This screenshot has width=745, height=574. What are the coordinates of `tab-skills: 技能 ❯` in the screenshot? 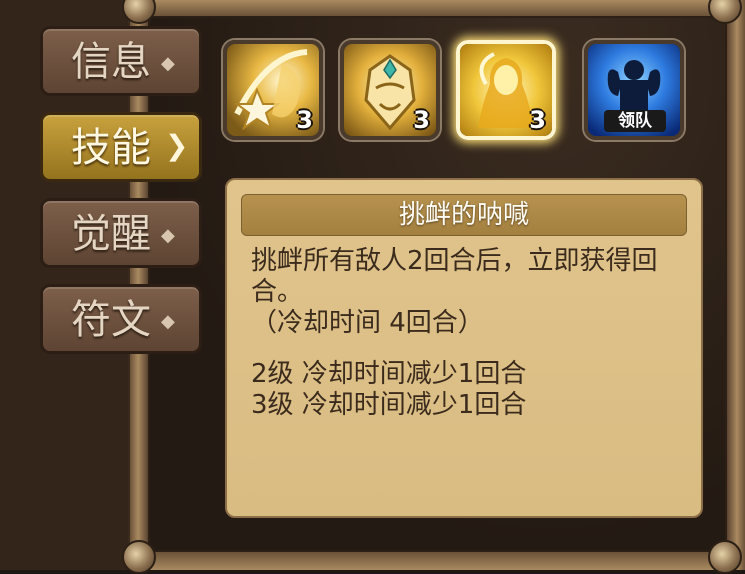 It's located at (121, 147).